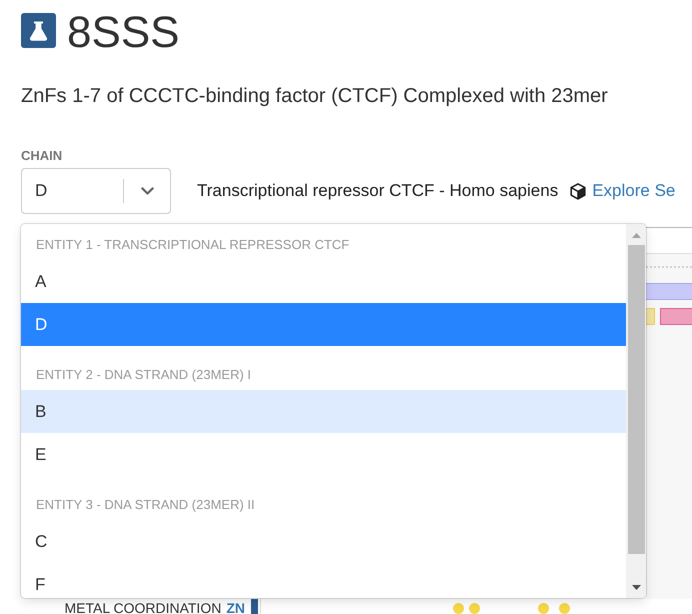 The image size is (692, 614). What do you see at coordinates (636, 587) in the screenshot?
I see `scroll-down-icon` at bounding box center [636, 587].